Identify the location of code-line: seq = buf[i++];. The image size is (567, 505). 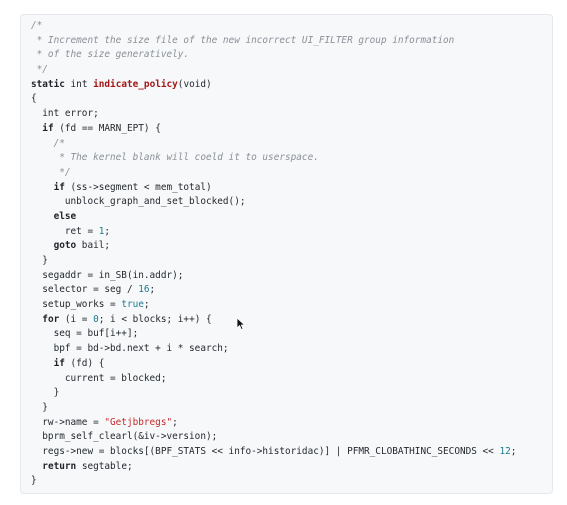
(273, 334).